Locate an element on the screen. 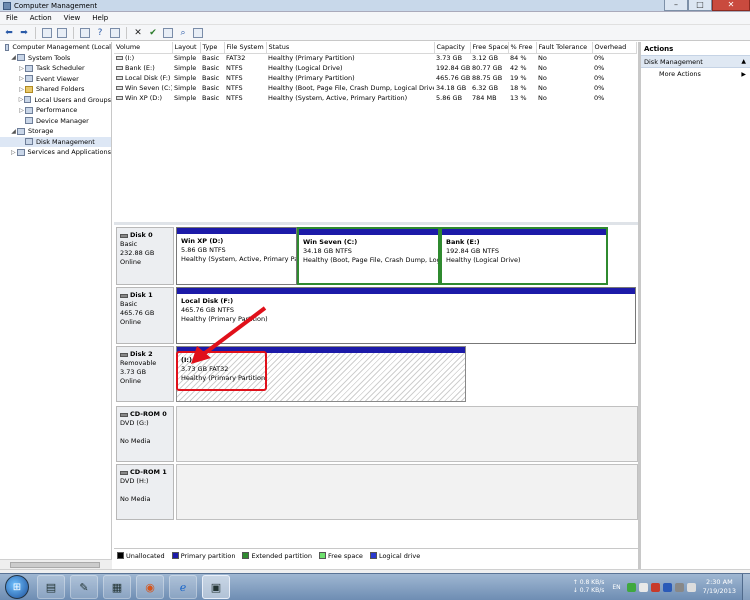 This screenshot has width=750, height=600. tree-node: ▷ Services and Applications is located at coordinates (55, 152).